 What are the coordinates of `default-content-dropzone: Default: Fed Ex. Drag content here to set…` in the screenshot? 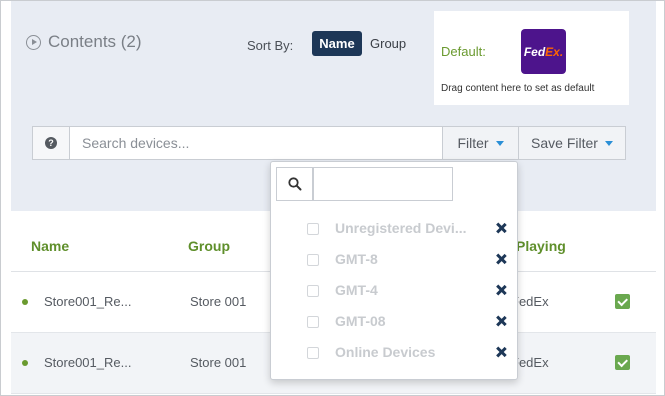 It's located at (531, 58).